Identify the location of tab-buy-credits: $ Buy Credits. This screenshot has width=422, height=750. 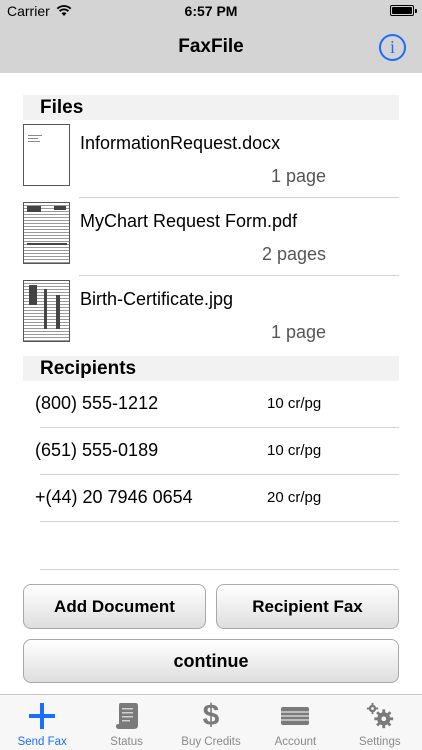
(211, 722).